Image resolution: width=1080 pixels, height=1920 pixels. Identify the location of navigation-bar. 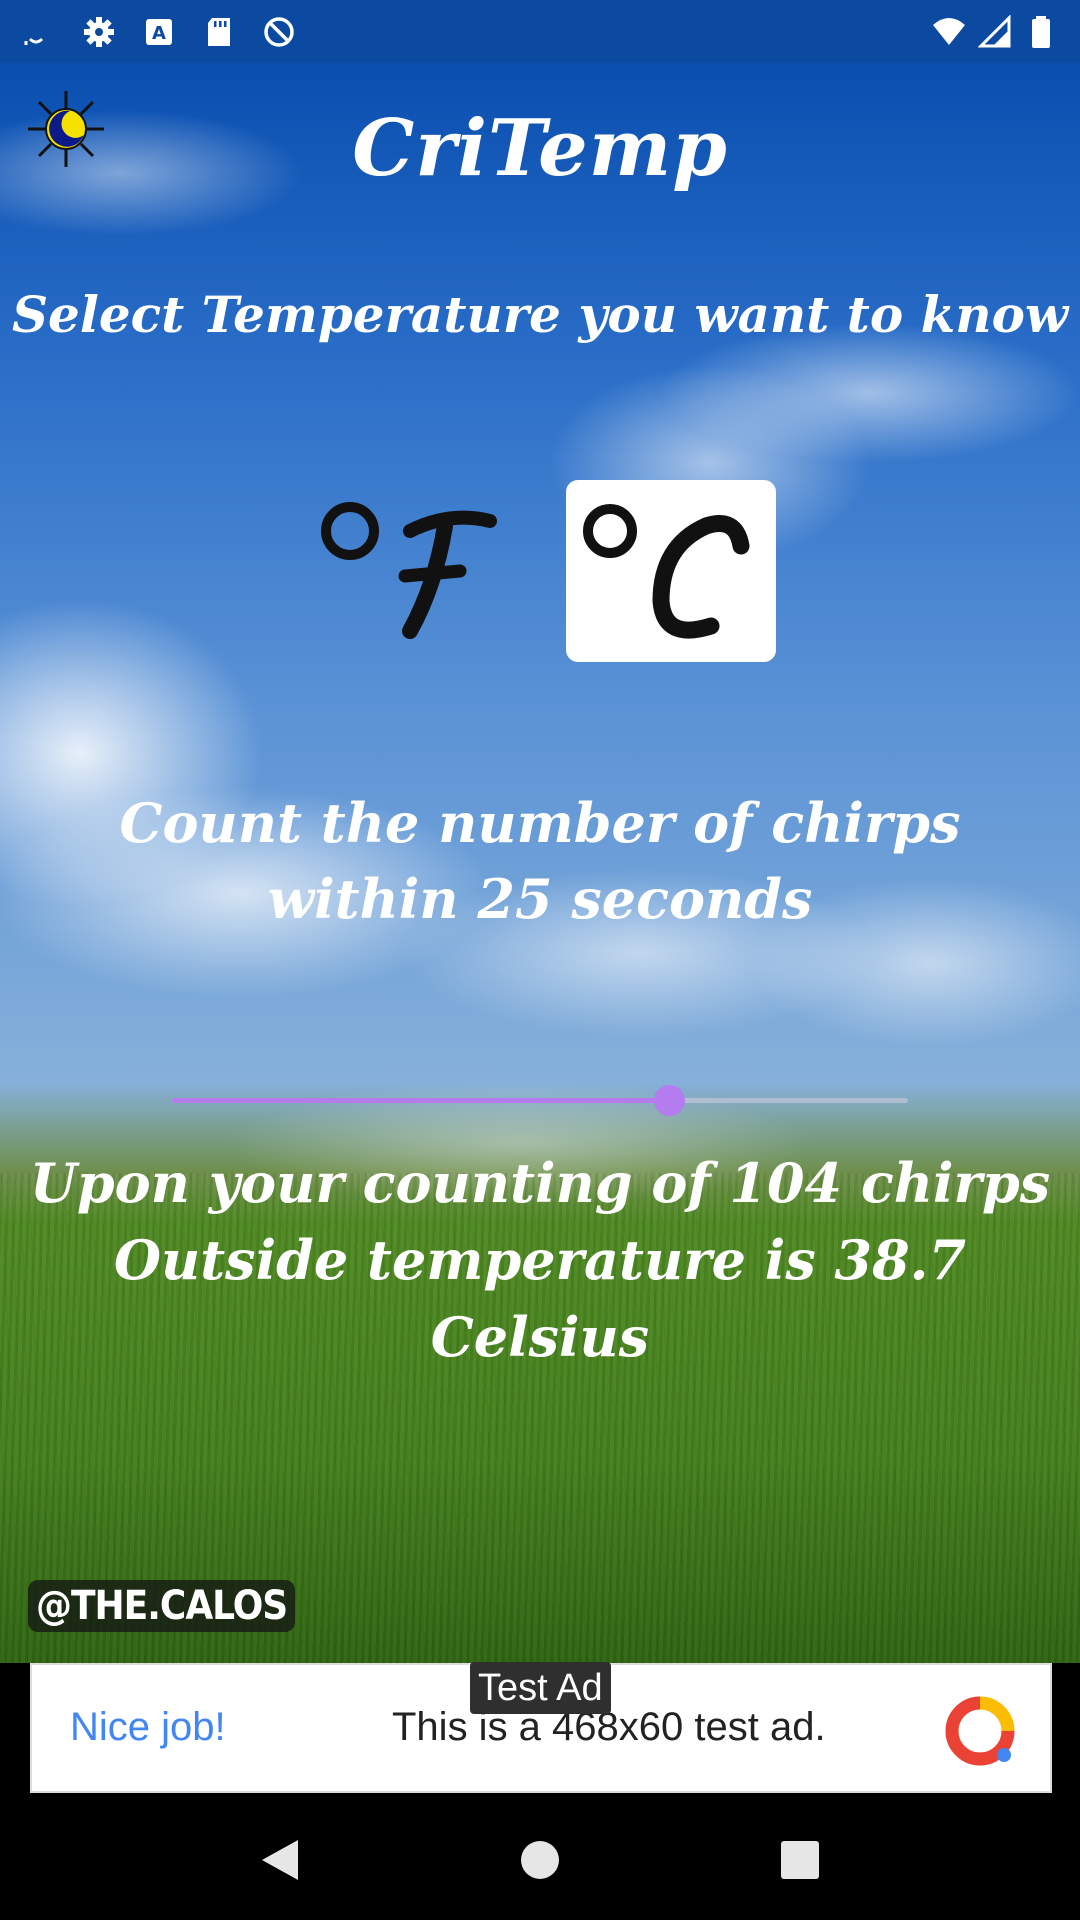
(540, 1860).